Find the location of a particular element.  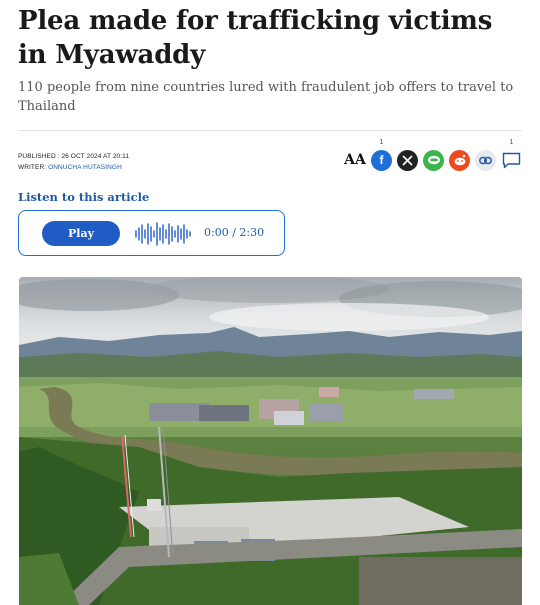

x-glyph is located at coordinates (407, 160).